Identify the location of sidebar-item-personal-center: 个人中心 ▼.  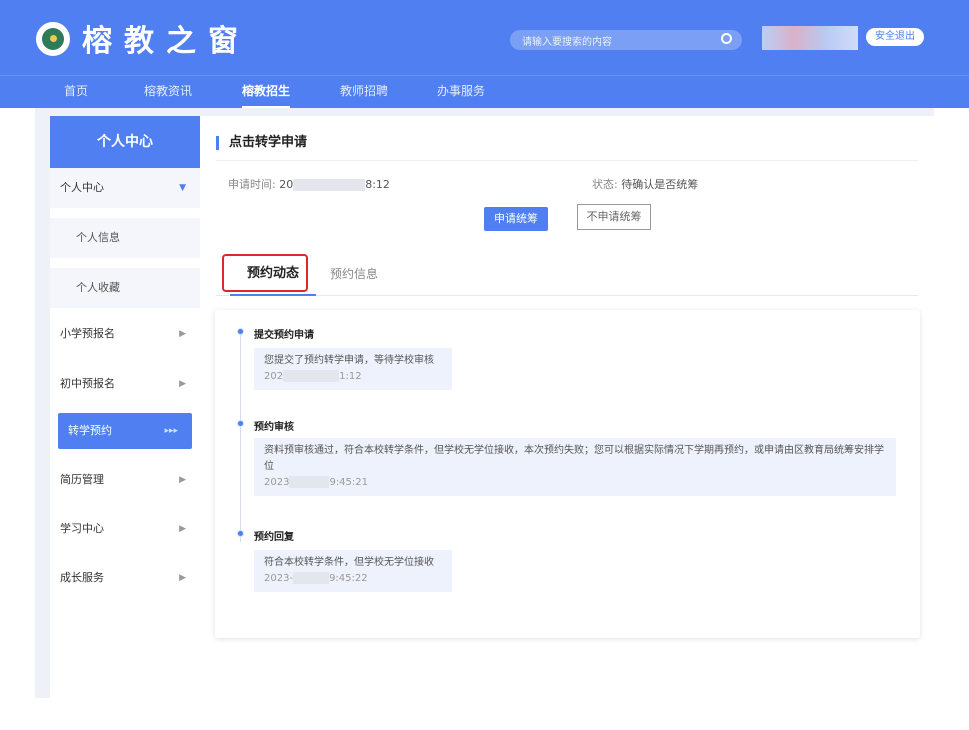
(125, 188).